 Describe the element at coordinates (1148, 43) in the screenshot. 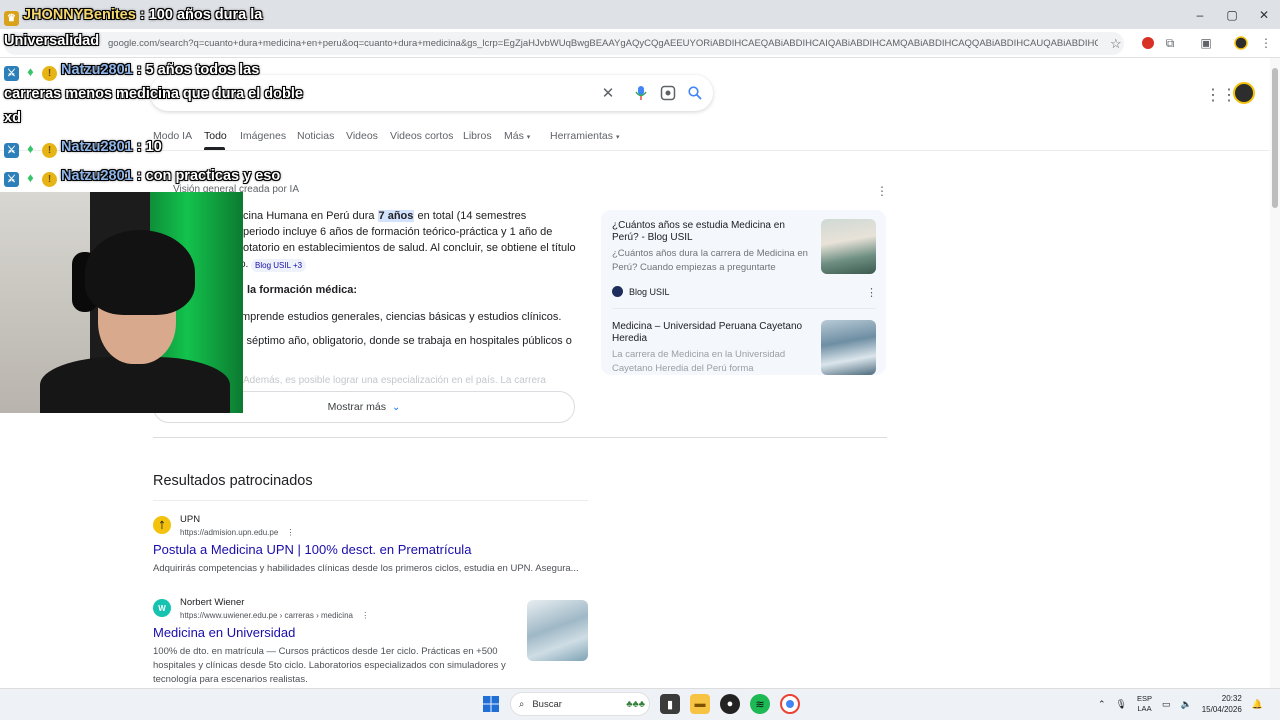

I see `extension-red-icon` at that location.